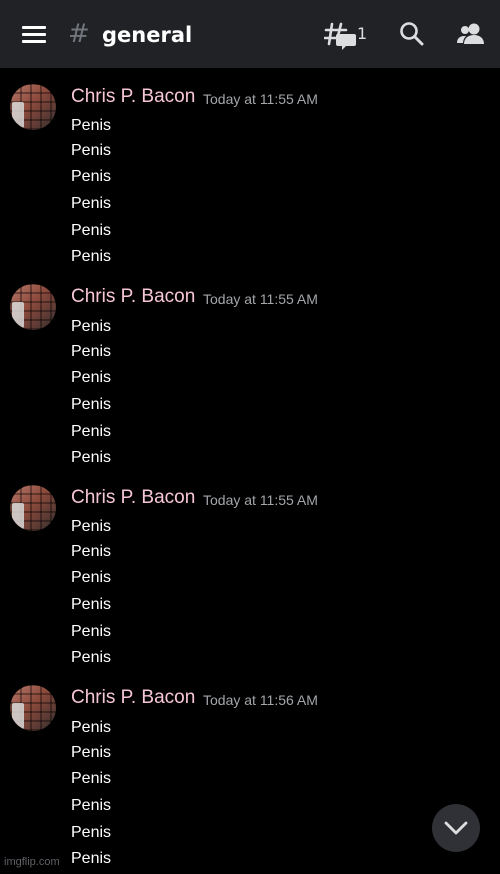 The height and width of the screenshot is (874, 500). I want to click on watermark: imgflip.com, so click(32, 862).